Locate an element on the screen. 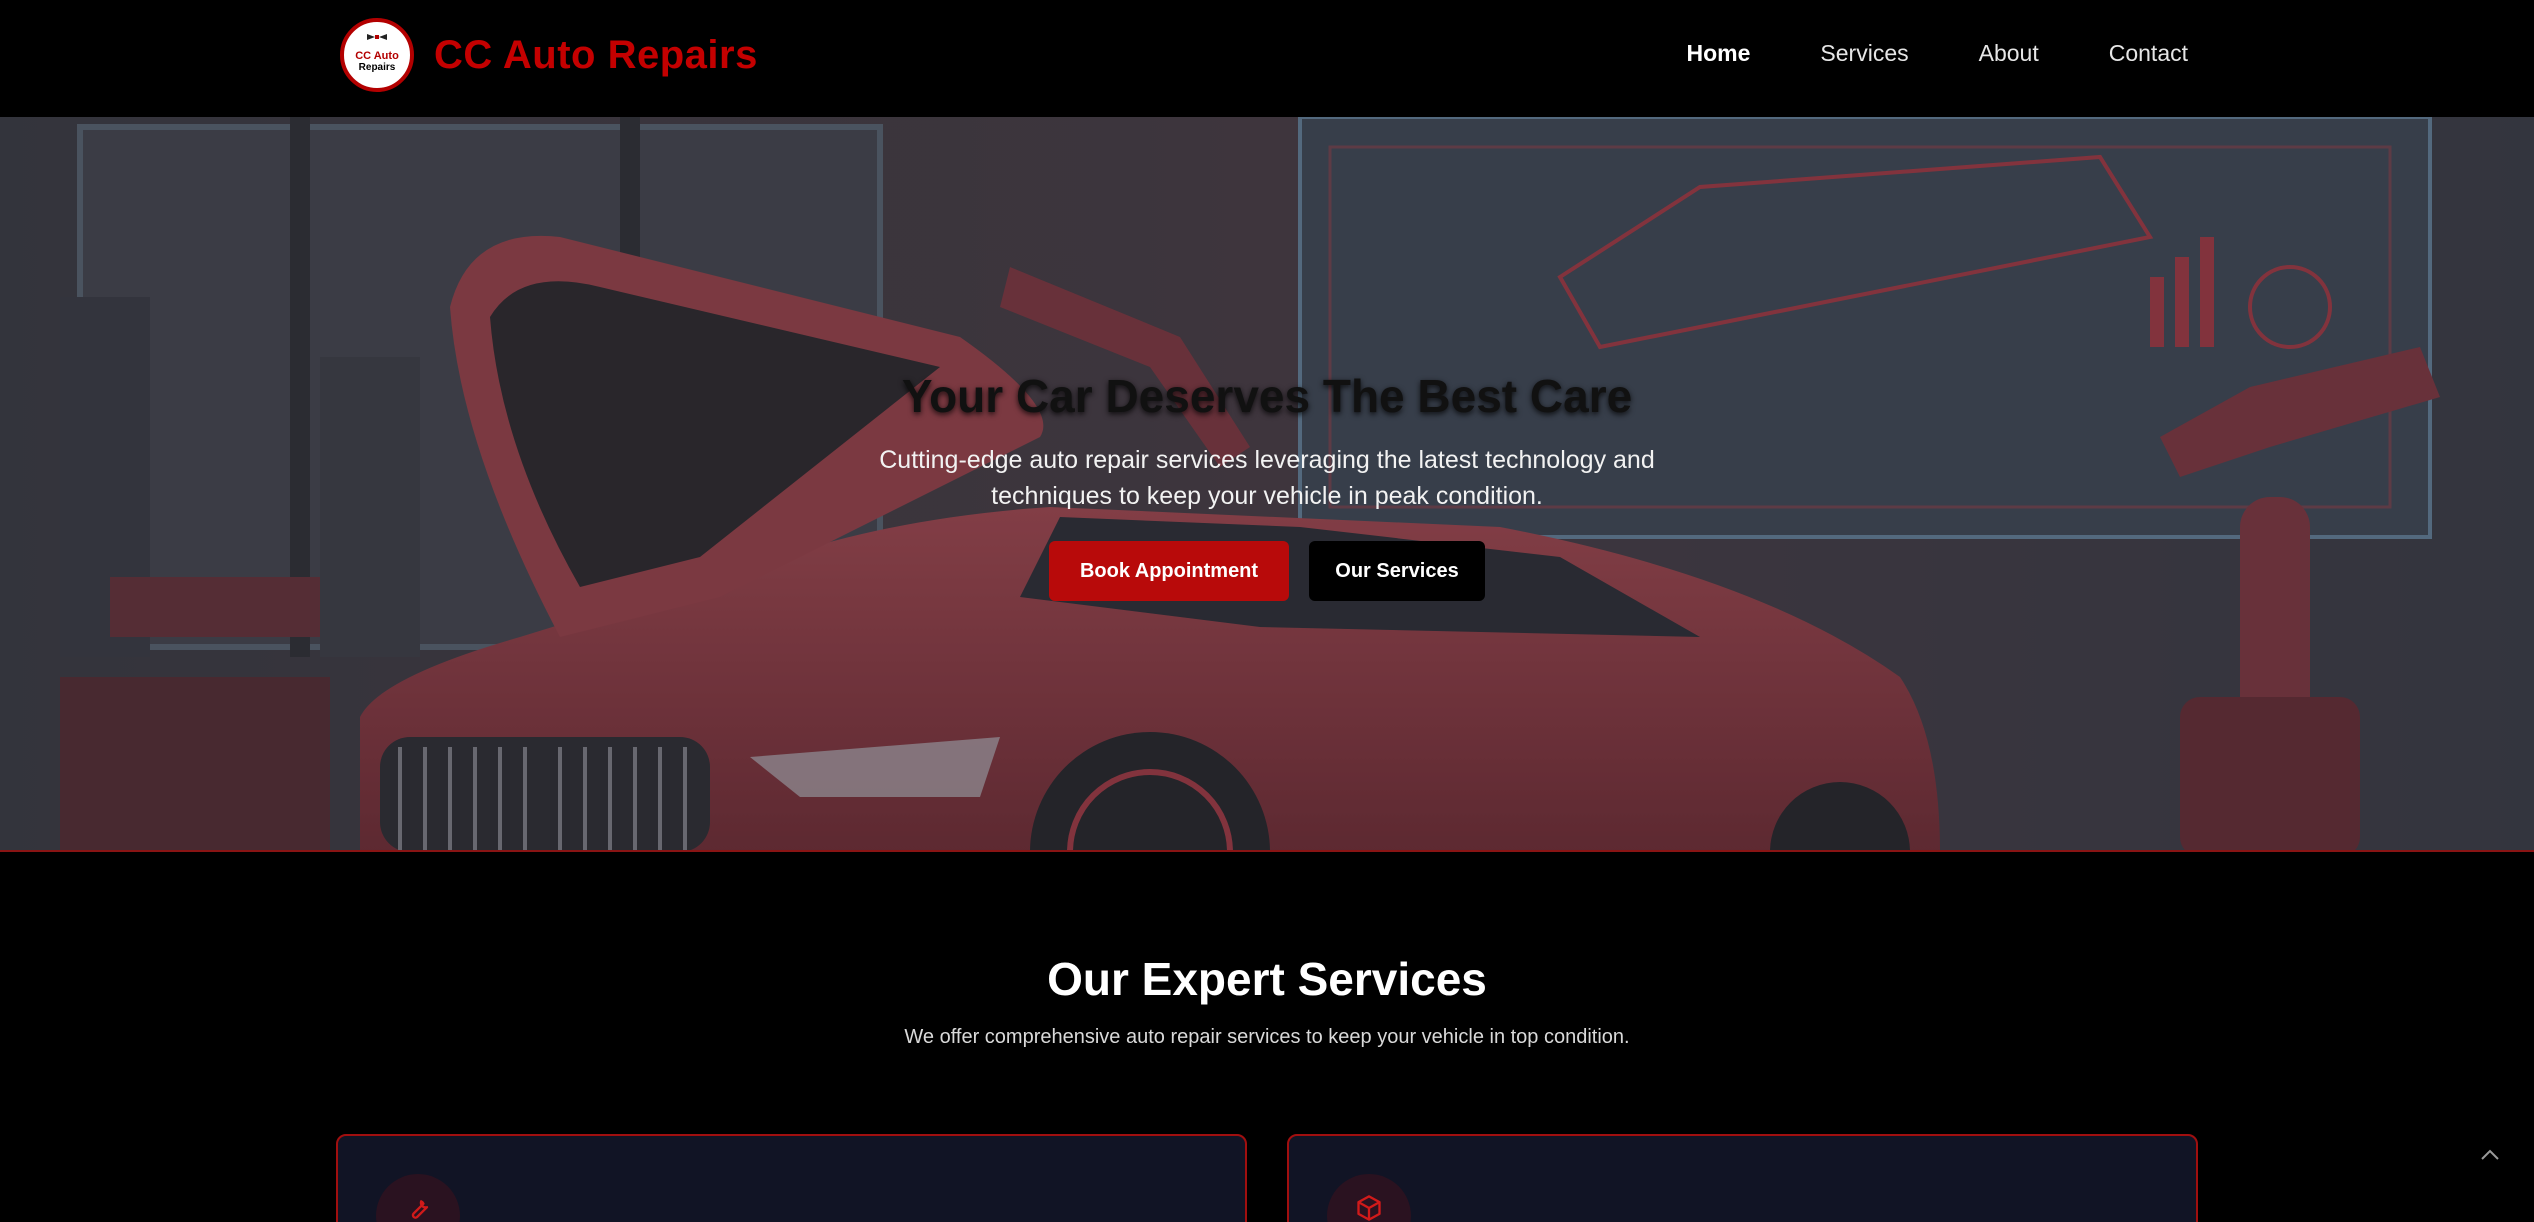 This screenshot has height=1222, width=2534. chevron-up-icon is located at coordinates (2490, 1154).